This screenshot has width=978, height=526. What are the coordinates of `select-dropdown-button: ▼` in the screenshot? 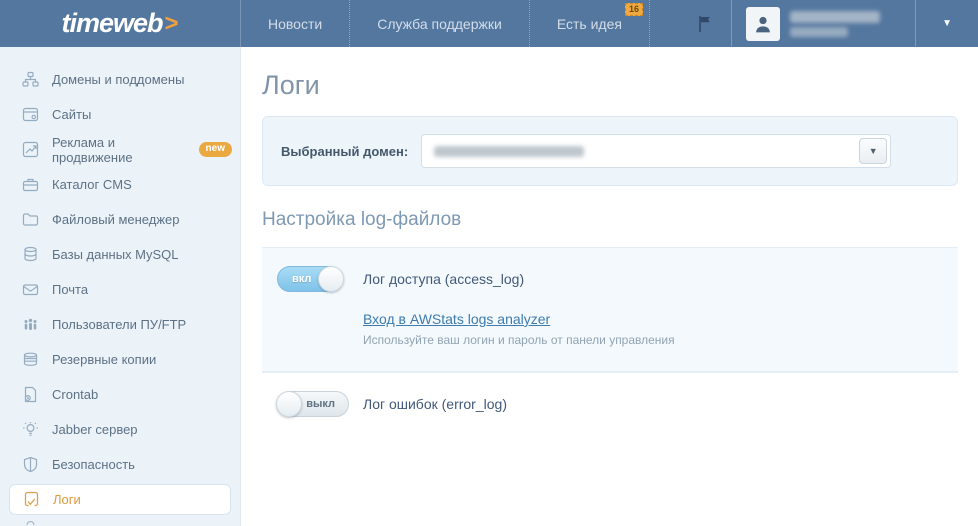 It's located at (873, 151).